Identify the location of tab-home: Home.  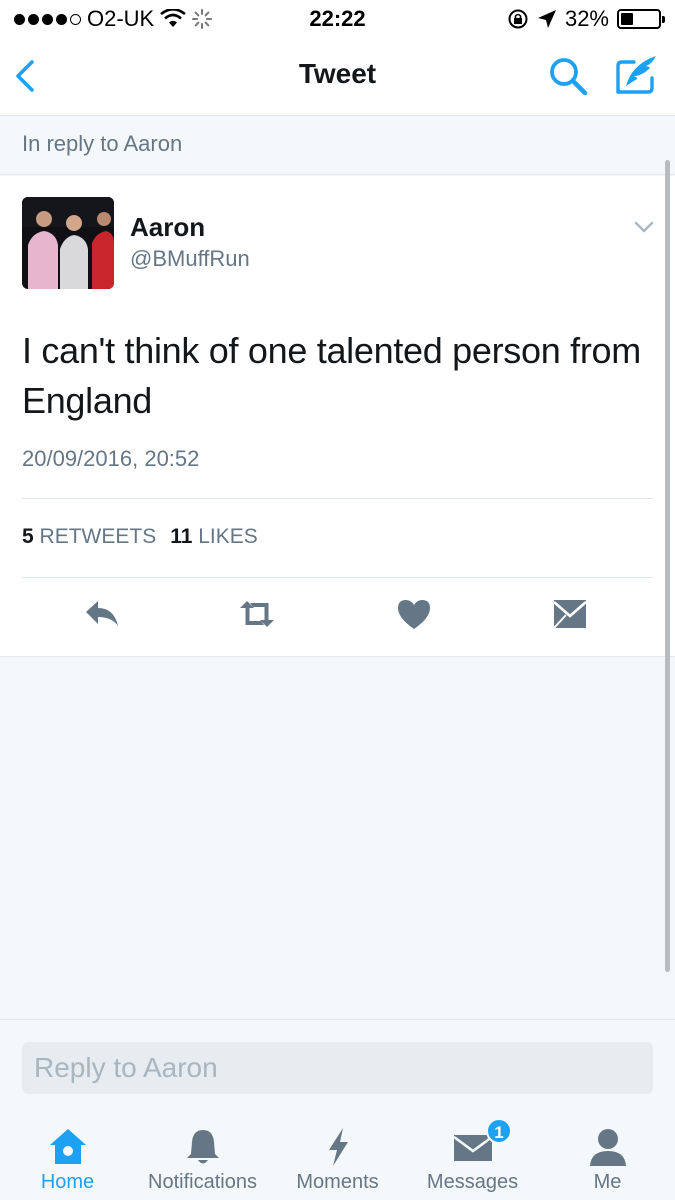
(67, 1157).